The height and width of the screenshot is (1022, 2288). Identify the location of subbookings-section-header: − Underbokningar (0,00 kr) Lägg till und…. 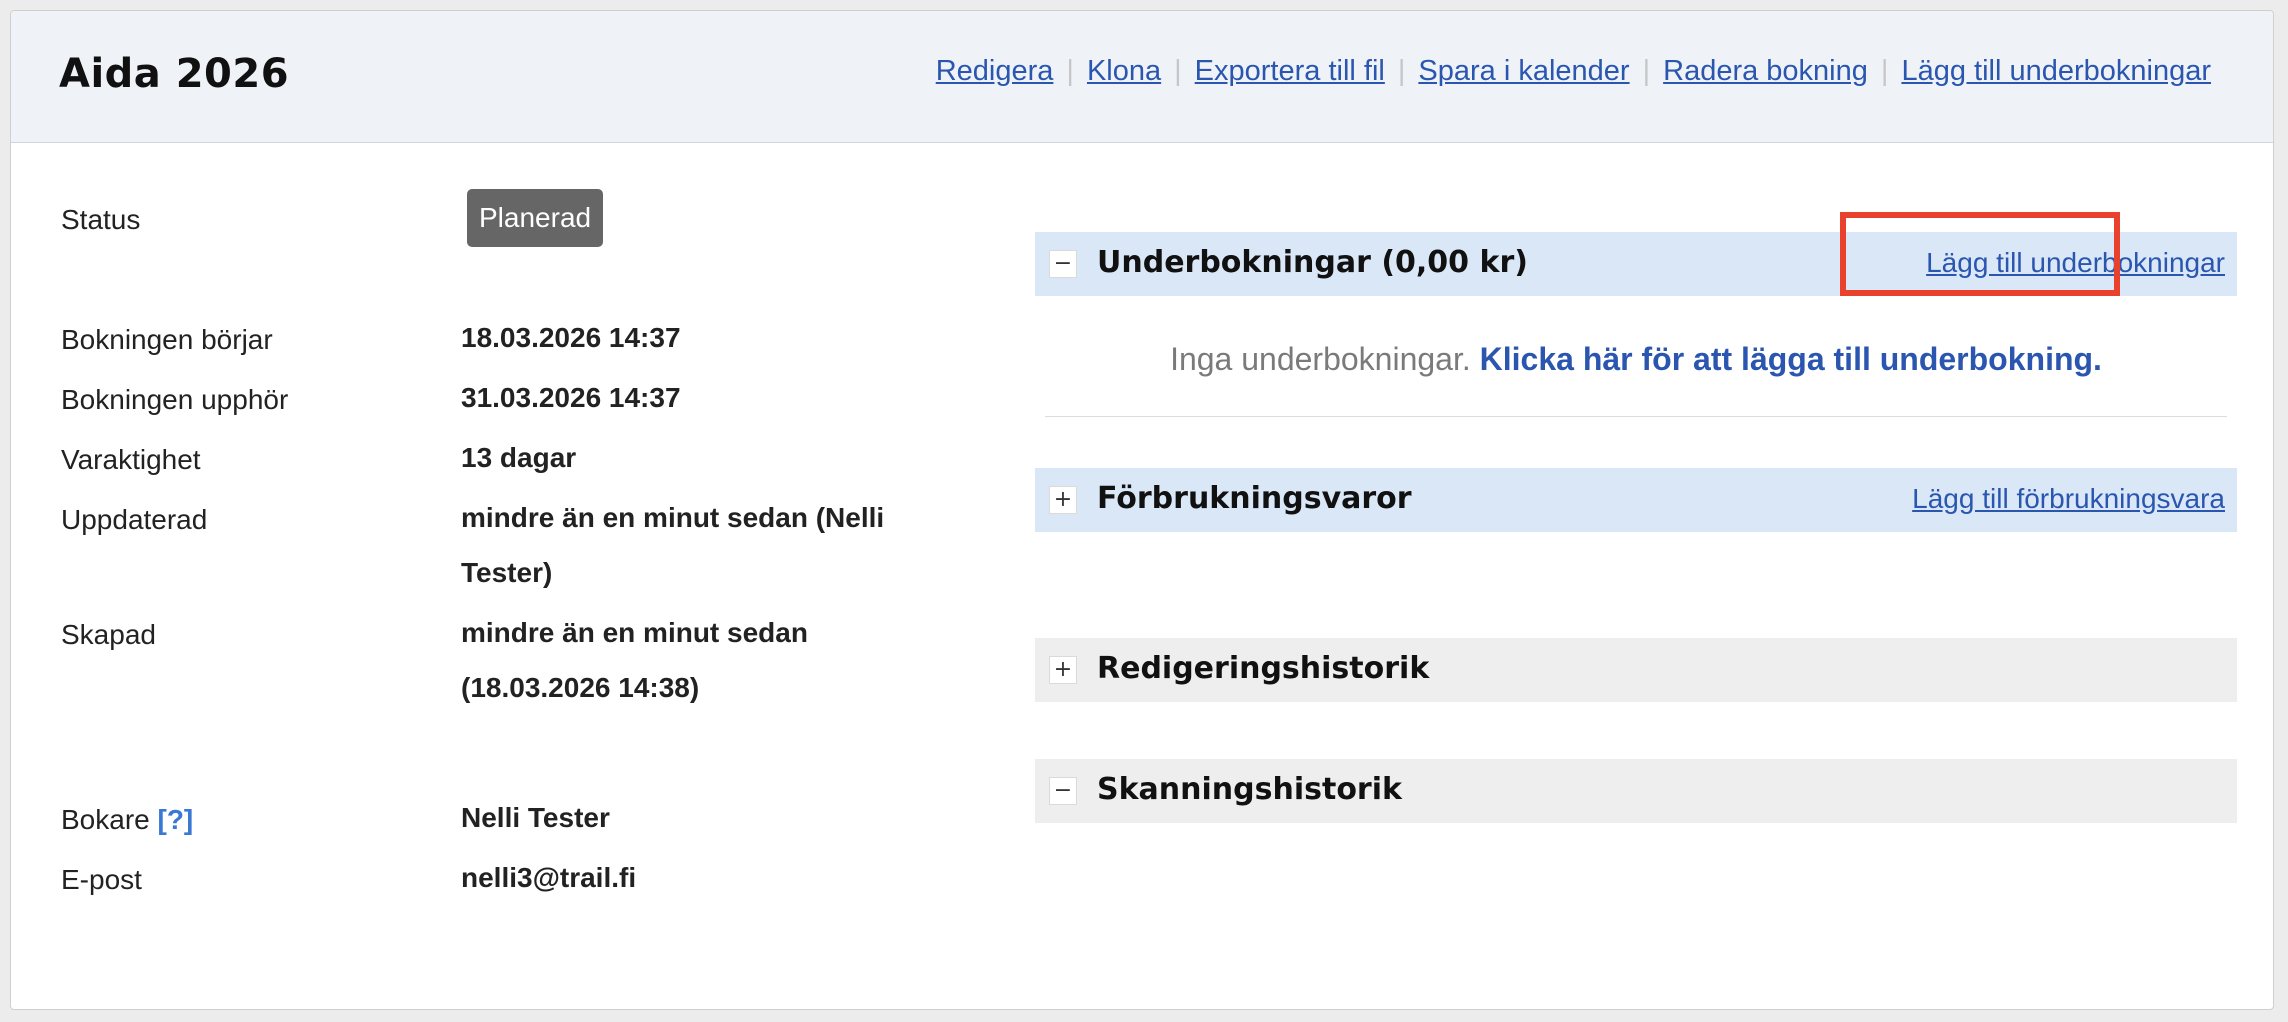
(1636, 264).